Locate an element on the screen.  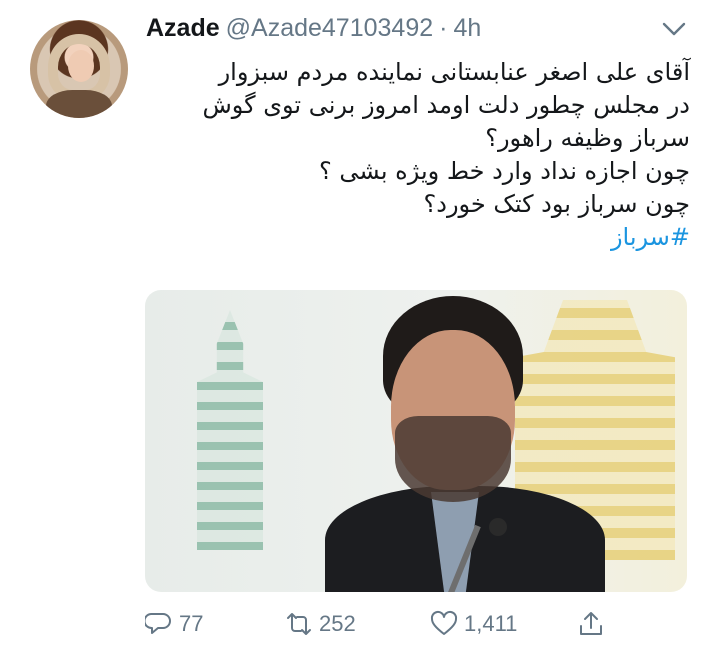
like-button: 1,411 is located at coordinates (473, 624).